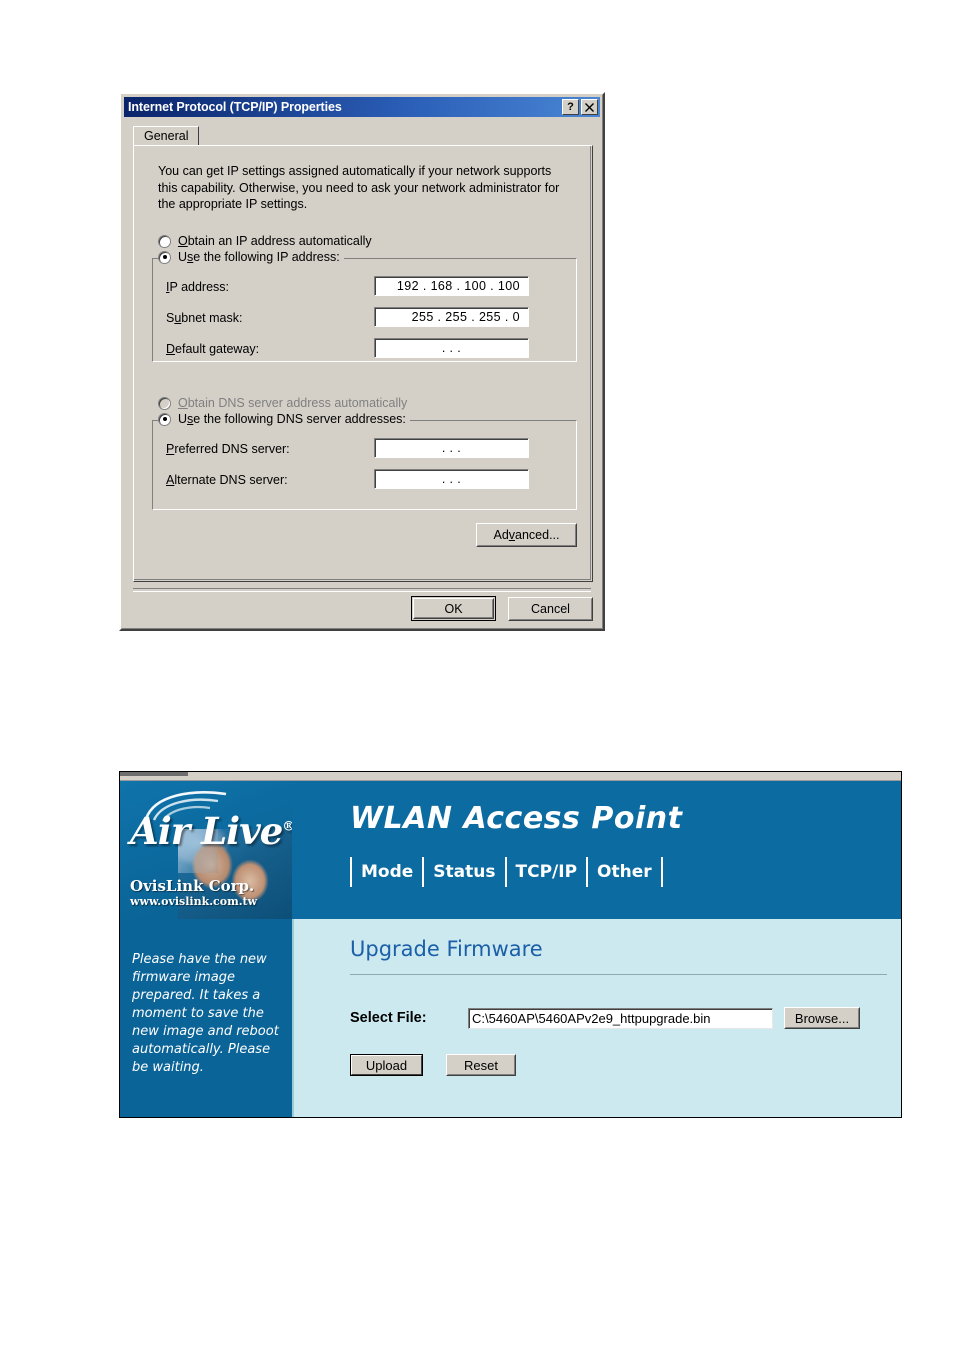 Image resolution: width=954 pixels, height=1350 pixels. I want to click on dialog-titlebar: Internet Protocol (TCP/IP) Properties ?, so click(362, 107).